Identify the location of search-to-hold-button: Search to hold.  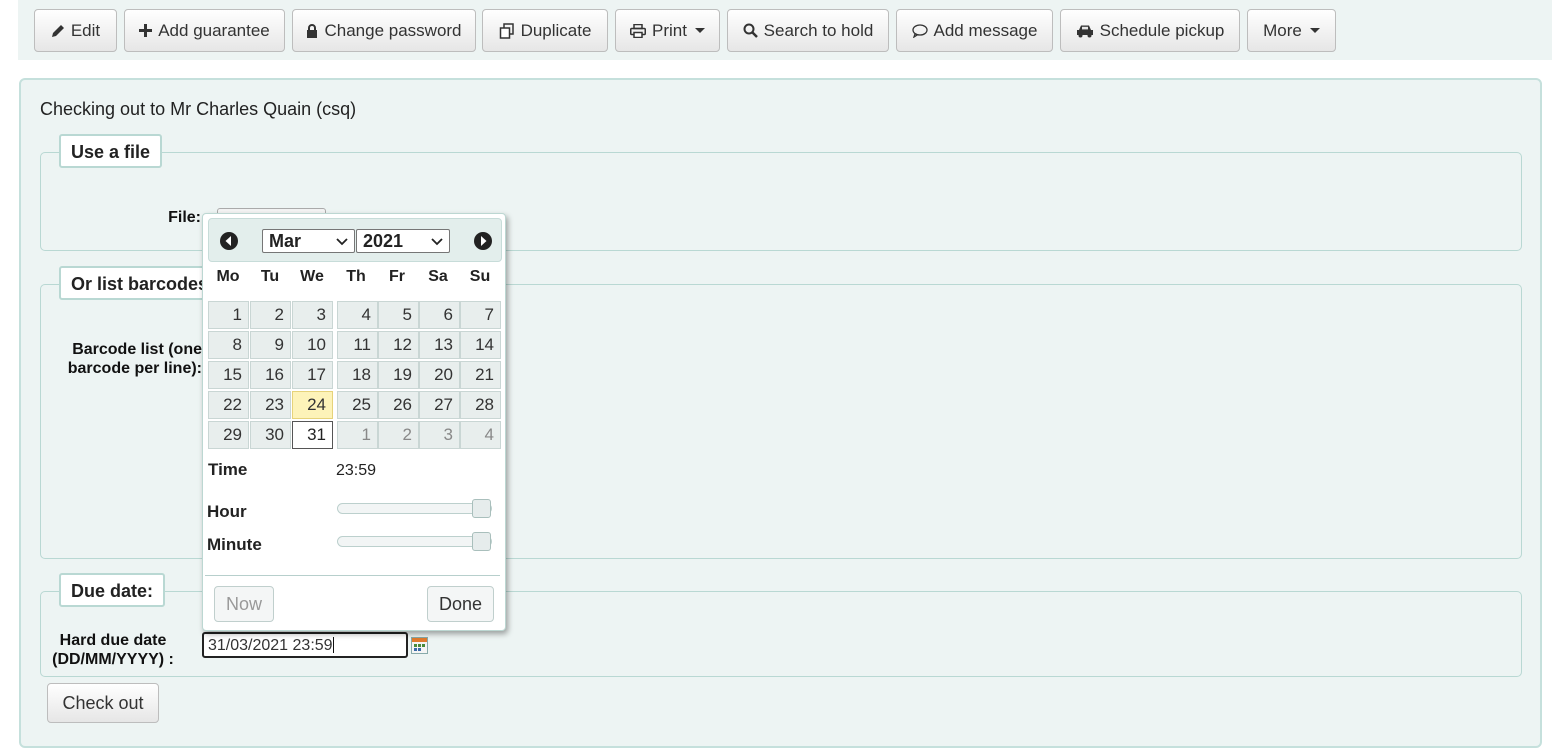
(808, 30).